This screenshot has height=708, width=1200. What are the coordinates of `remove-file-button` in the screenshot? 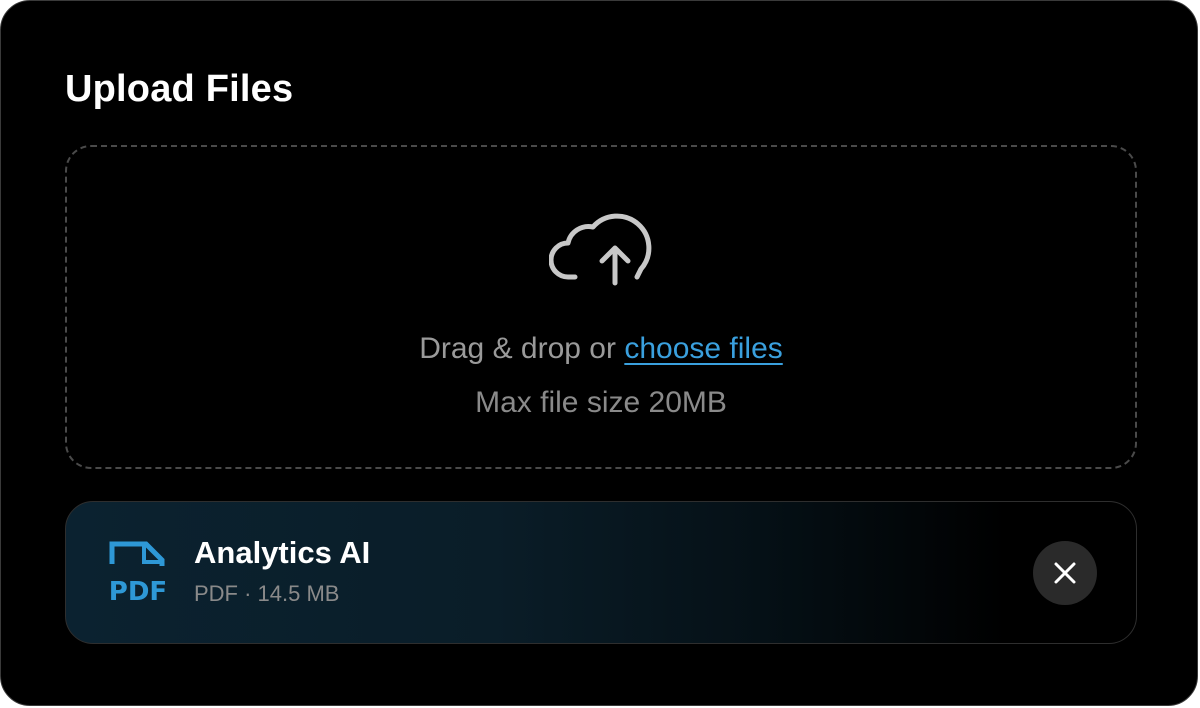 It's located at (1065, 573).